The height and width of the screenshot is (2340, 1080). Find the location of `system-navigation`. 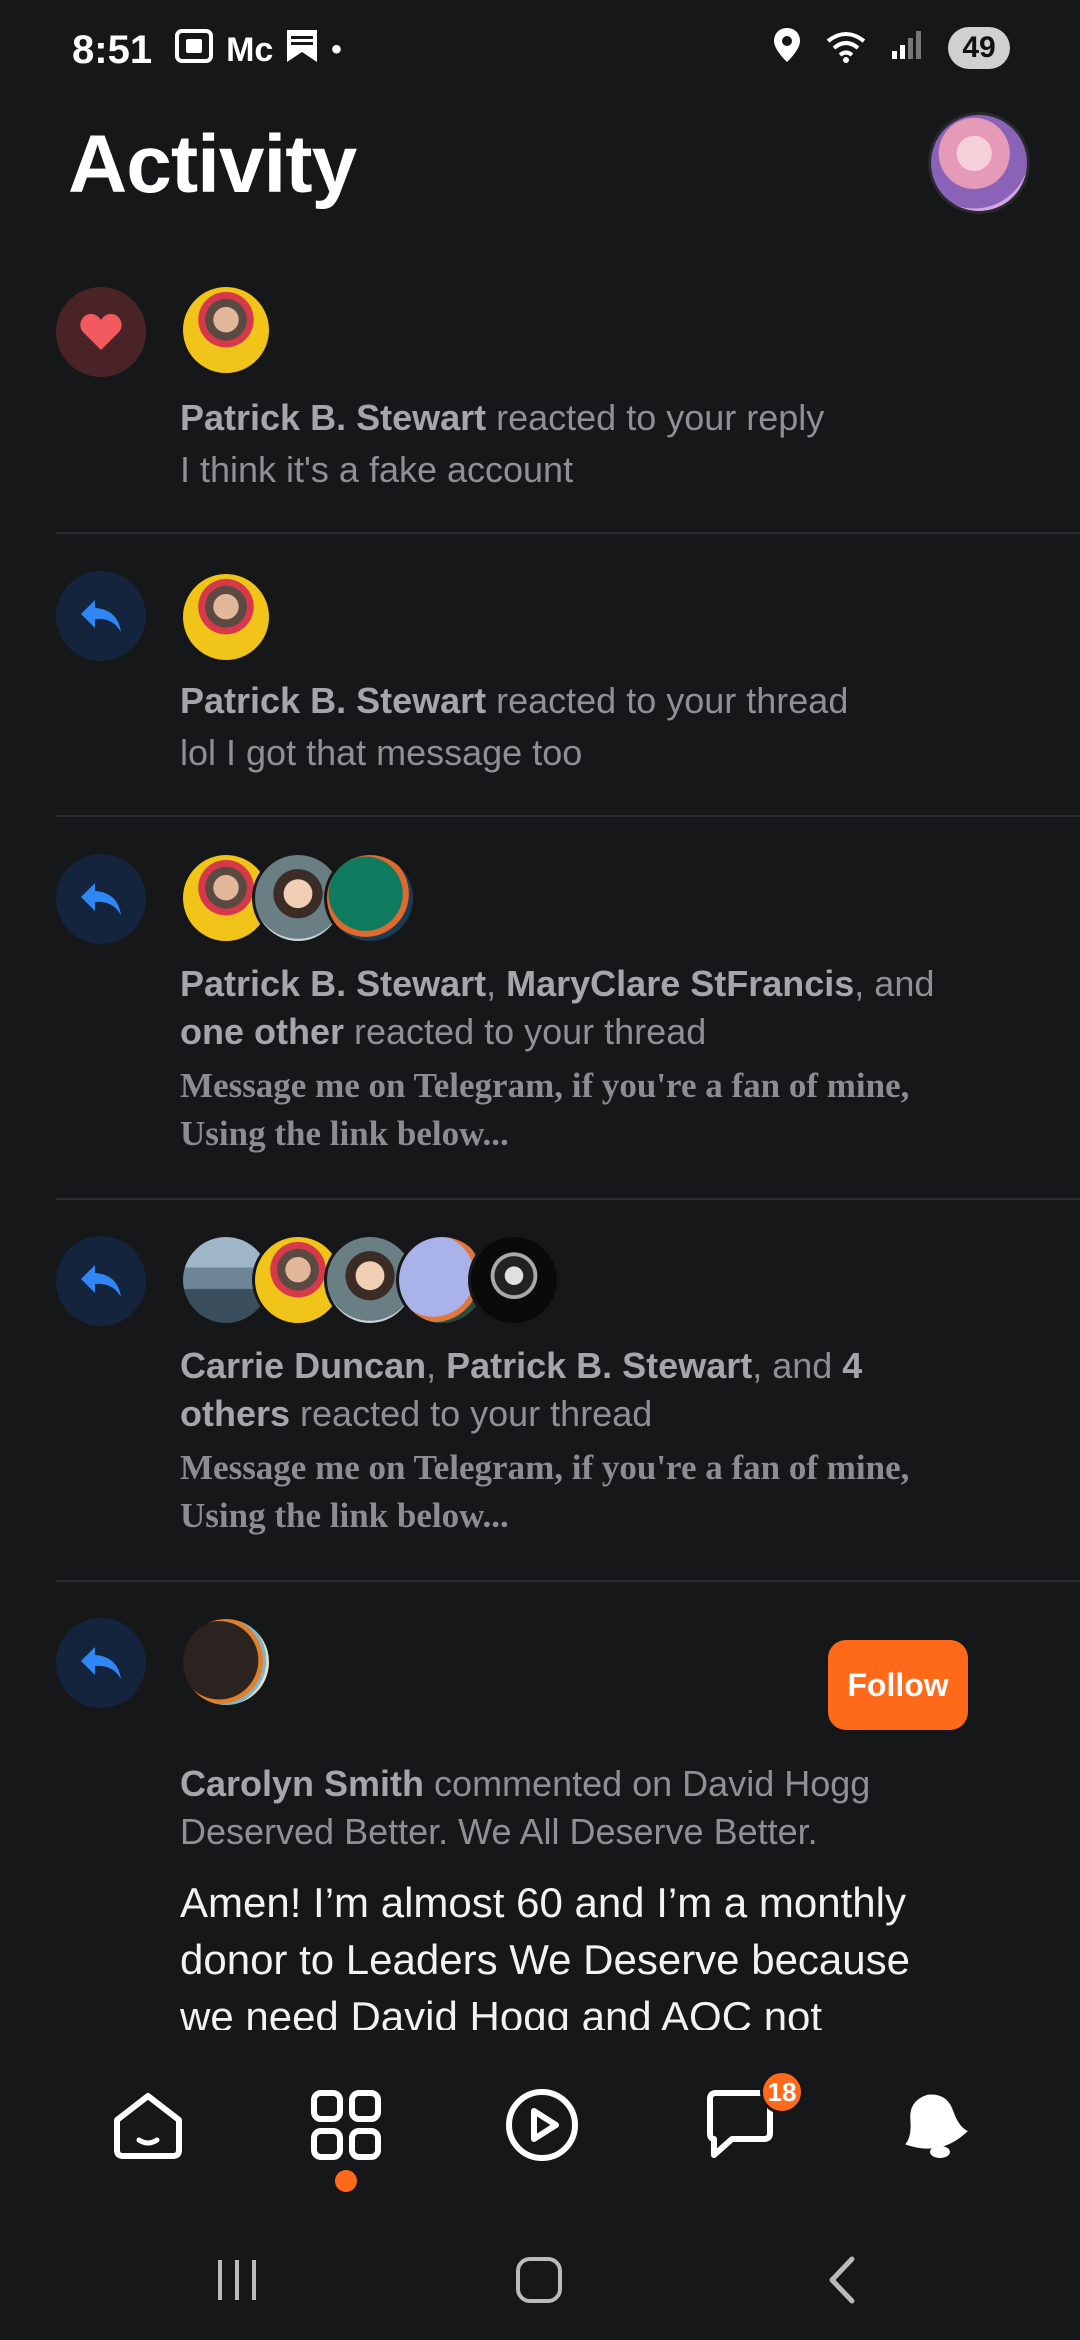

system-navigation is located at coordinates (540, 2280).